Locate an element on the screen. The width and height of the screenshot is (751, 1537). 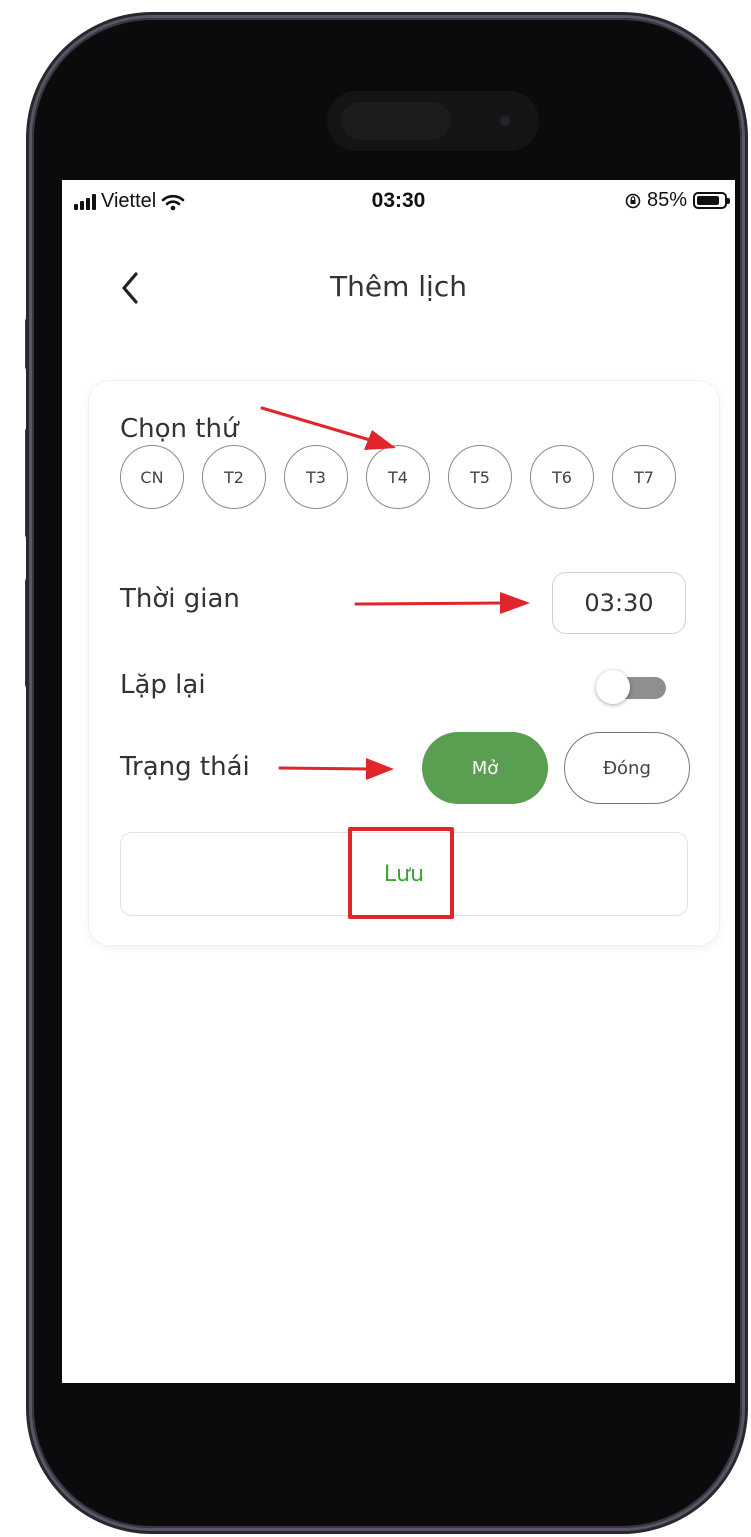
day-chip-t5: T5 is located at coordinates (480, 477).